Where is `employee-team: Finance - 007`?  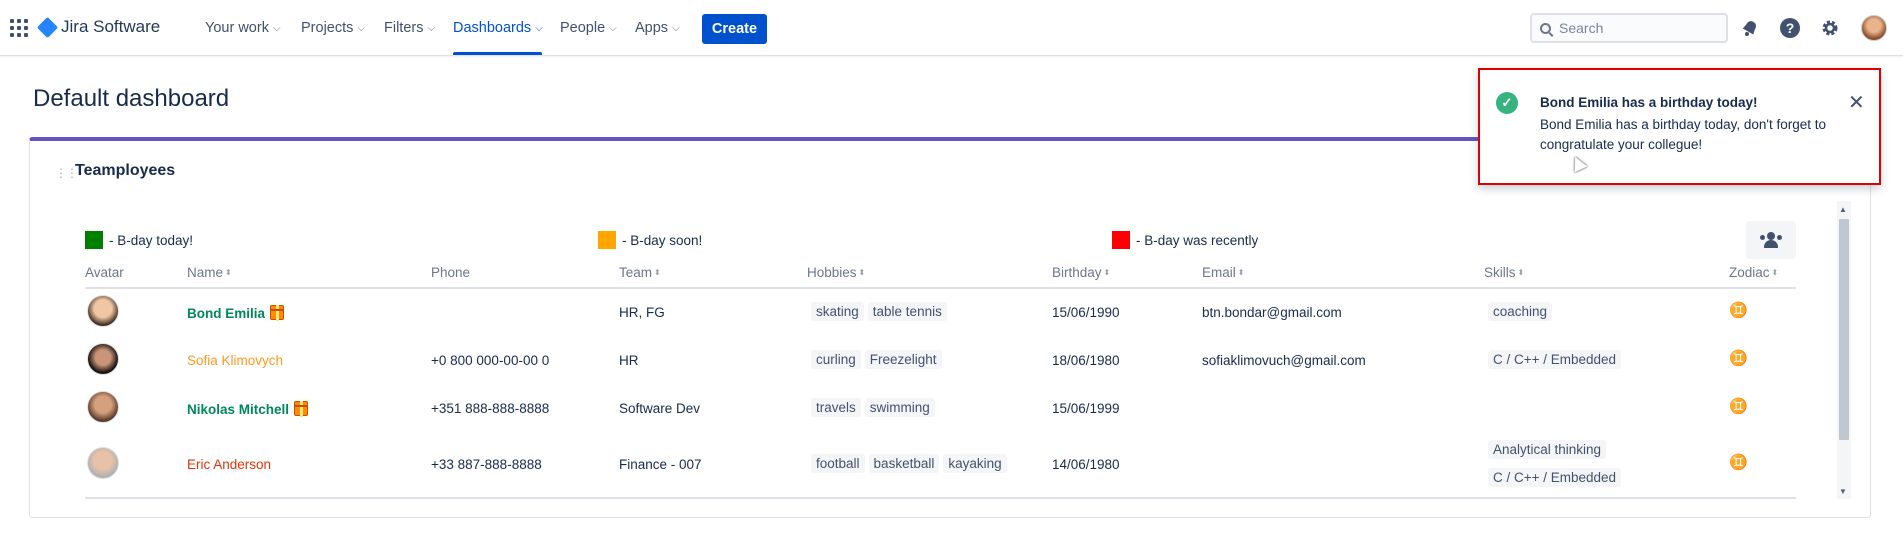 employee-team: Finance - 007 is located at coordinates (660, 464).